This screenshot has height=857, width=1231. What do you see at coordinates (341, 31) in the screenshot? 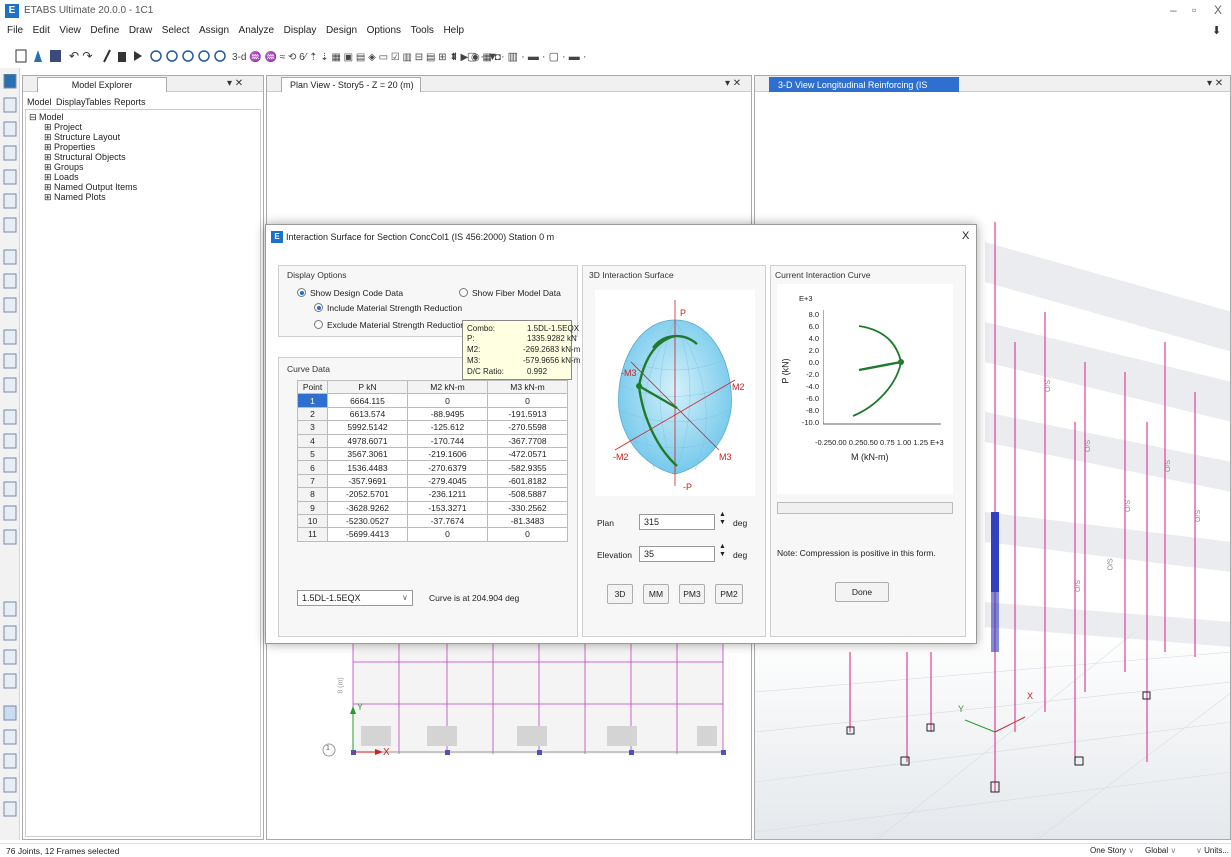
I see `menu-design: Design` at bounding box center [341, 31].